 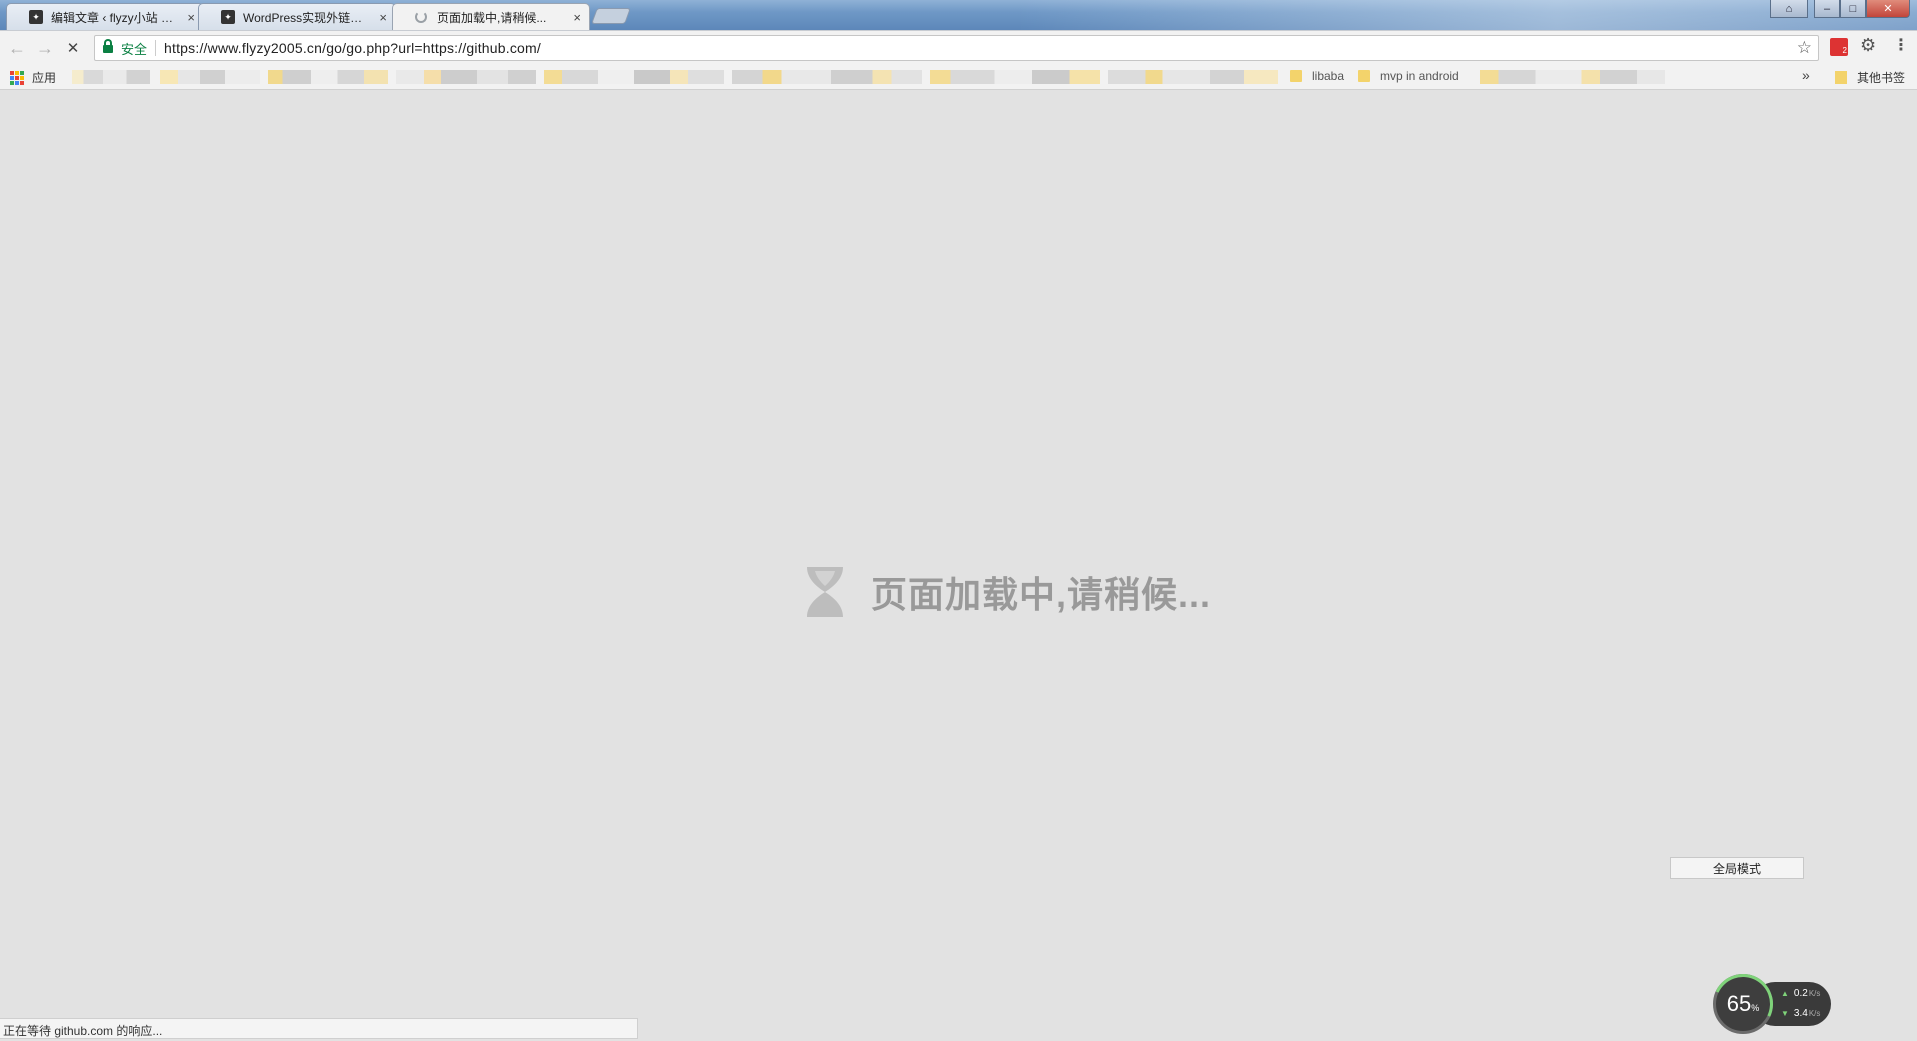 What do you see at coordinates (1419, 76) in the screenshot?
I see `bookmark-label: mvp in android` at bounding box center [1419, 76].